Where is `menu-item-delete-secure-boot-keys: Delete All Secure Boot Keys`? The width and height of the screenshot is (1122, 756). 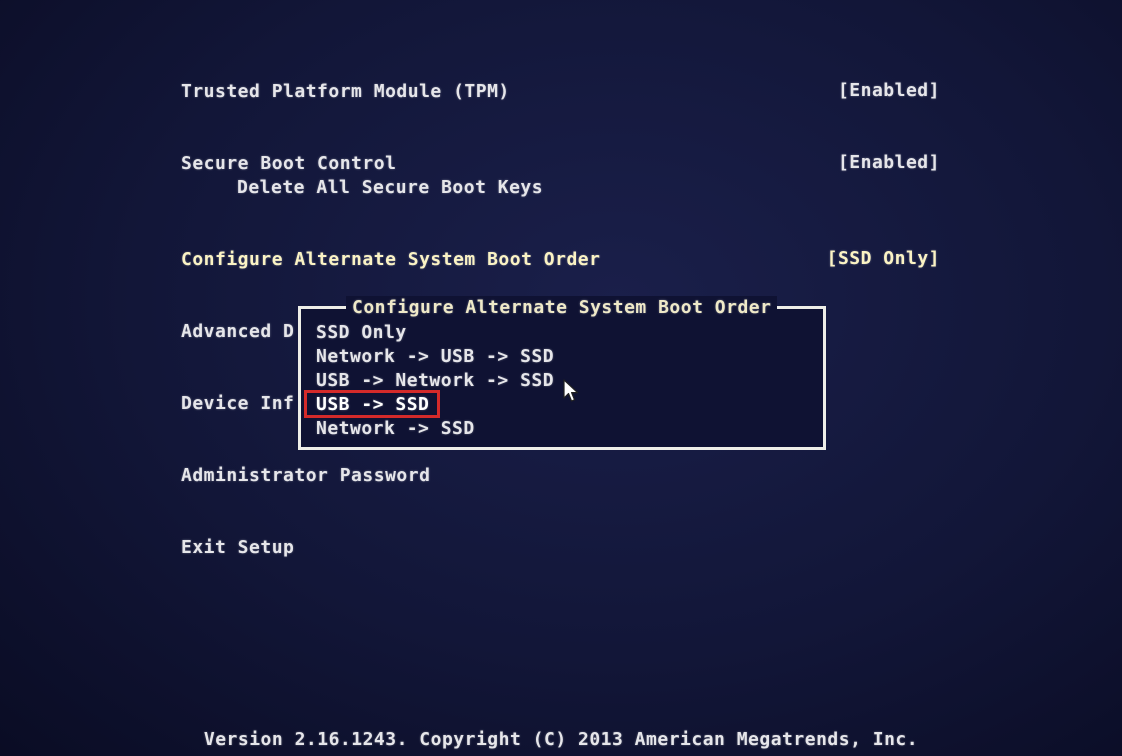
menu-item-delete-secure-boot-keys: Delete All Secure Boot Keys is located at coordinates (390, 188).